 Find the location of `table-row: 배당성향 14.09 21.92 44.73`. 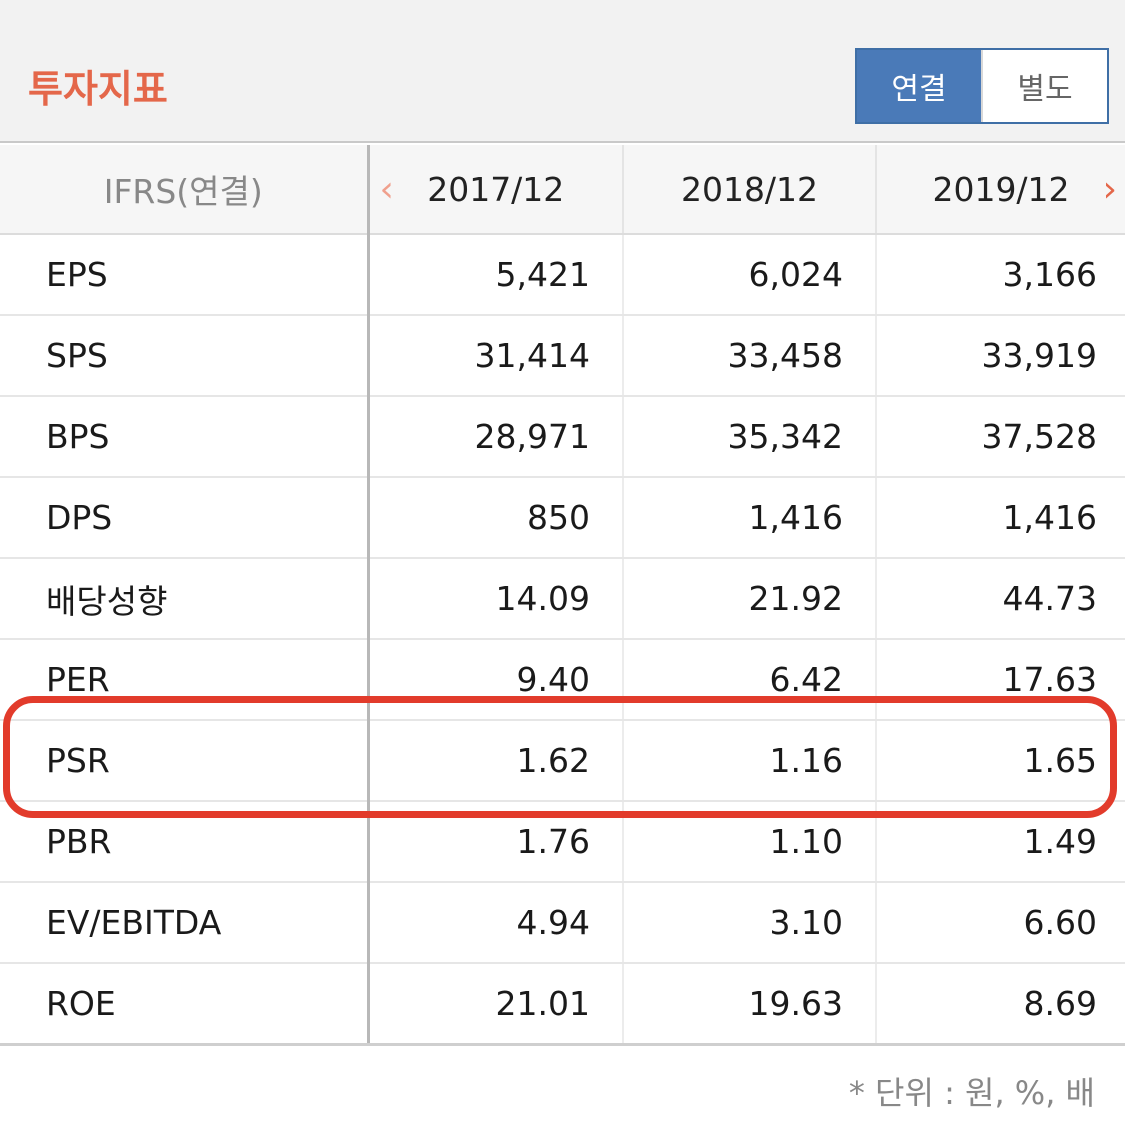

table-row: 배당성향 14.09 21.92 44.73 is located at coordinates (562, 599).